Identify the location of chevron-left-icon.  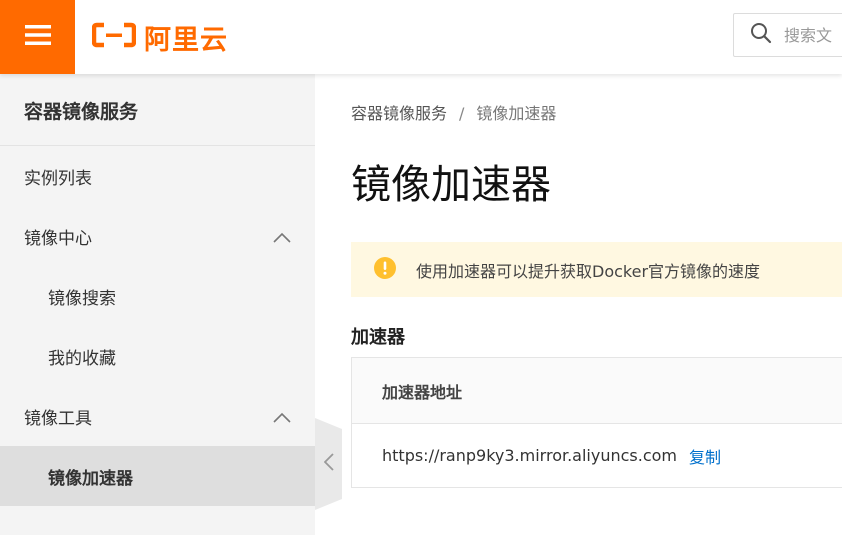
(328, 464).